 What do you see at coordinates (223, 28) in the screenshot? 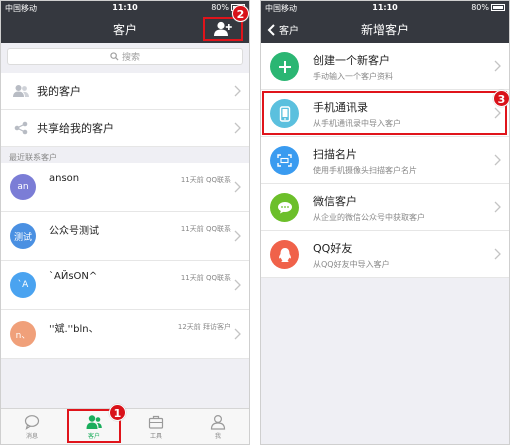
I see `add-person-icon` at bounding box center [223, 28].